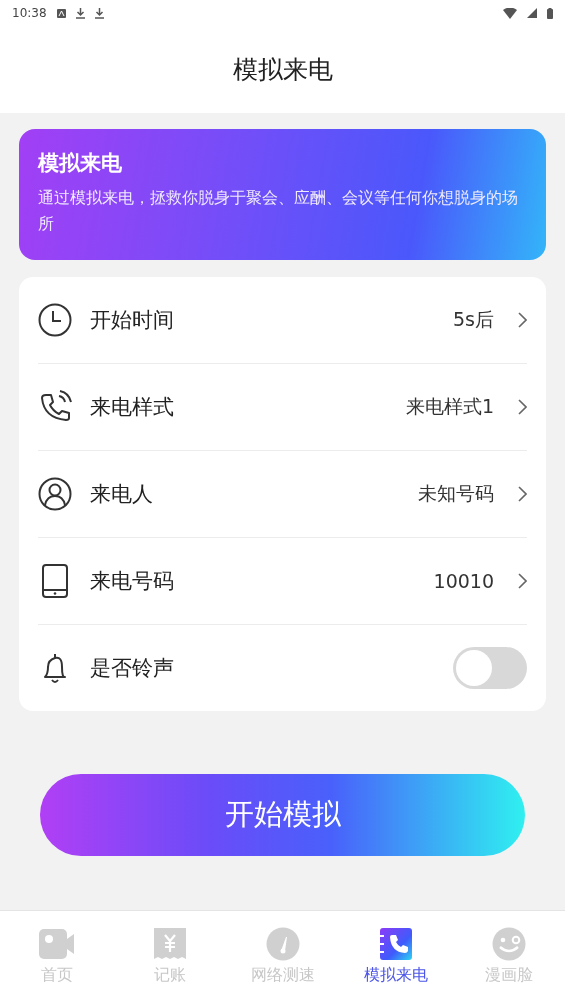 This screenshot has height=1004, width=565. I want to click on setting-value: 来电样式1, so click(449, 407).